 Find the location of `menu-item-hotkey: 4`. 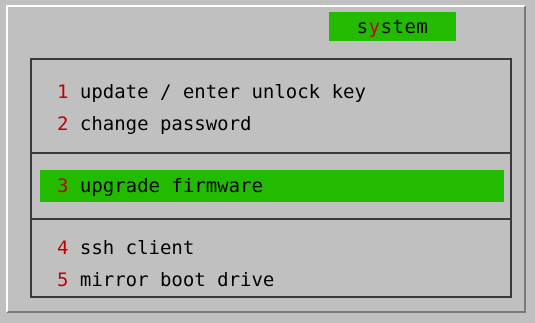

menu-item-hotkey: 4 is located at coordinates (63, 248).